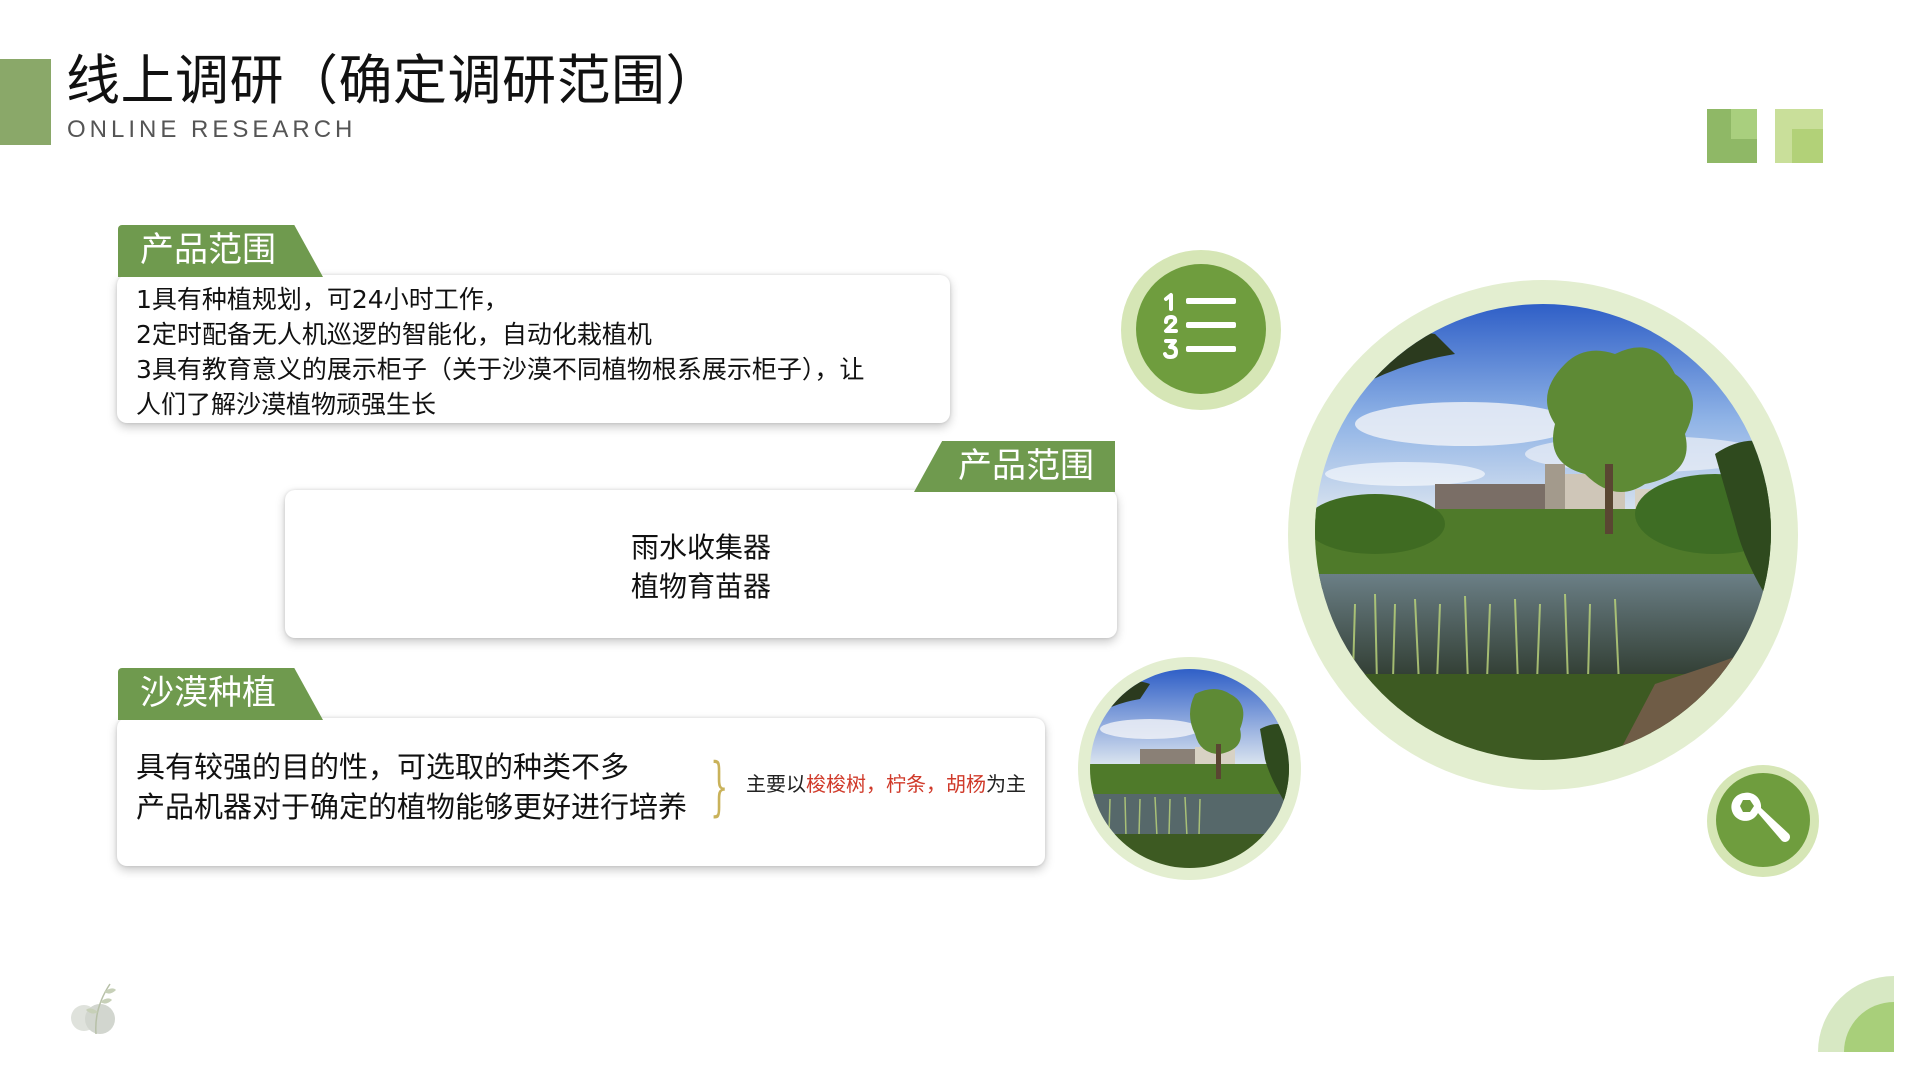  Describe the element at coordinates (700, 547) in the screenshot. I see `card-text-line: 雨水收集器` at that location.